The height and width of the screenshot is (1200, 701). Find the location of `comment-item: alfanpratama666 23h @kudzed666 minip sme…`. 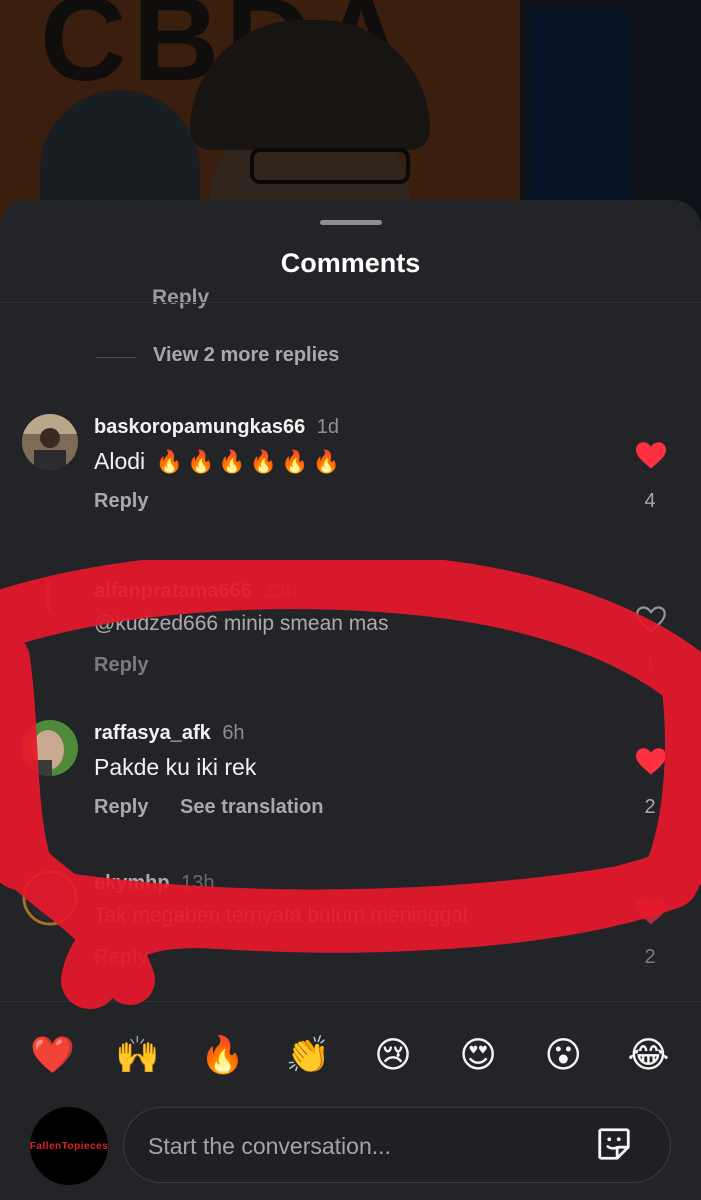

comment-item: alfanpratama666 23h @kudzed666 minip sme… is located at coordinates (350, 624).